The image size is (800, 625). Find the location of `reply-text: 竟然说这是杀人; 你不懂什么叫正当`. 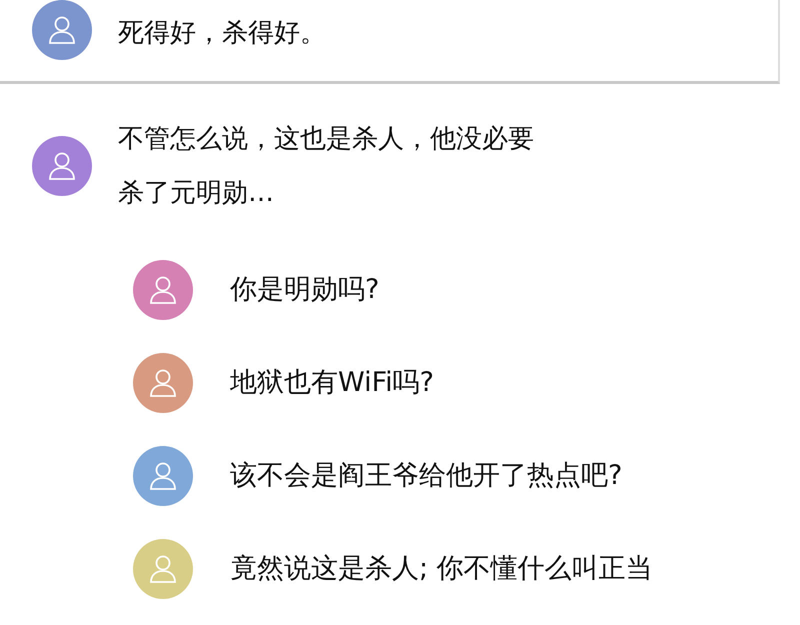

reply-text: 竟然说这是杀人; 你不懂什么叫正当 is located at coordinates (441, 569).